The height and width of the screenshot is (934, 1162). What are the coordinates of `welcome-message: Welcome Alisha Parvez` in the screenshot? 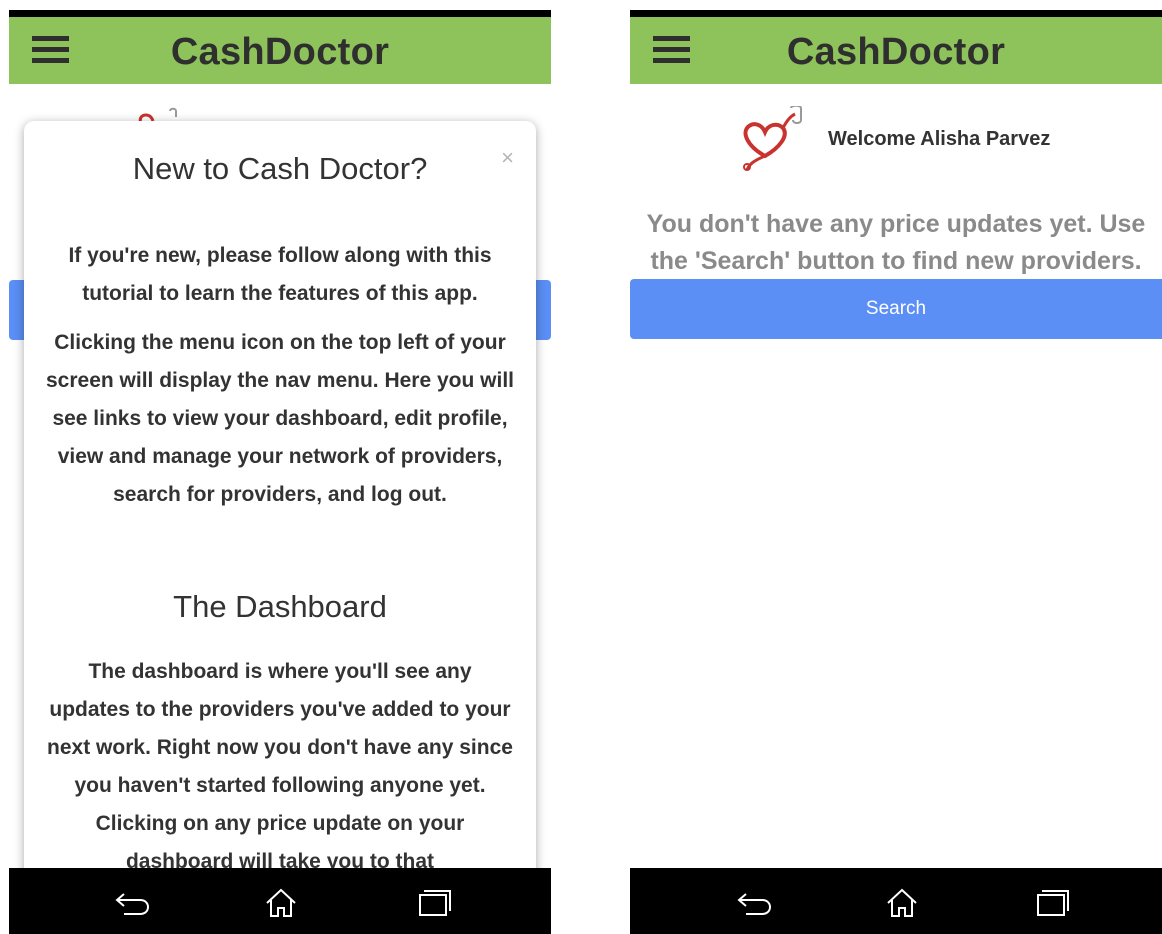 It's located at (939, 139).